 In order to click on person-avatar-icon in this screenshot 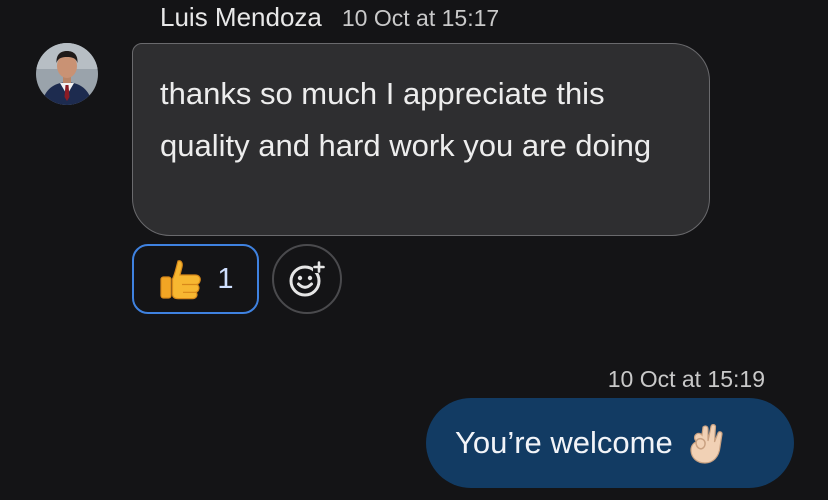, I will do `click(67, 74)`.